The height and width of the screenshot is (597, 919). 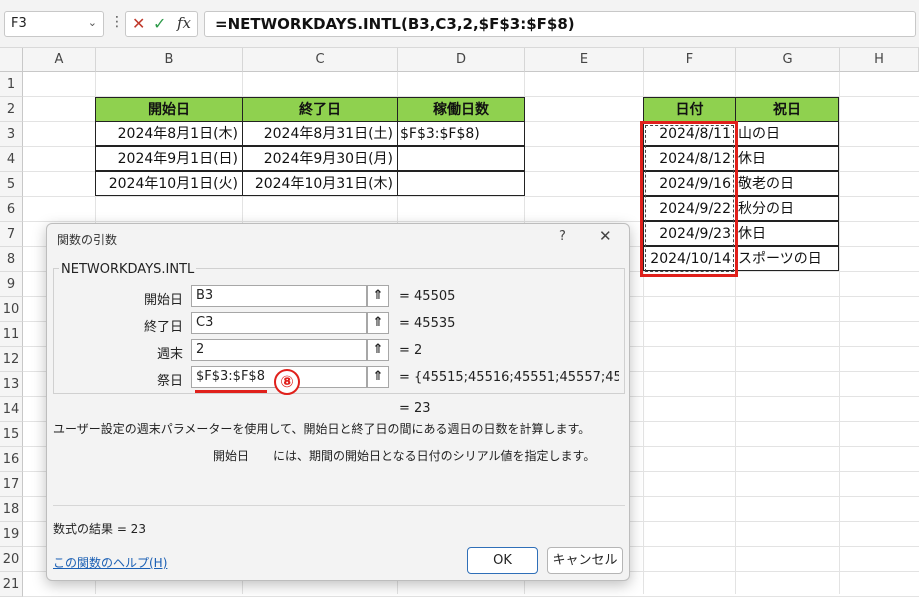 What do you see at coordinates (320, 133) in the screenshot?
I see `cell-c3: 2024年8月31日(土)` at bounding box center [320, 133].